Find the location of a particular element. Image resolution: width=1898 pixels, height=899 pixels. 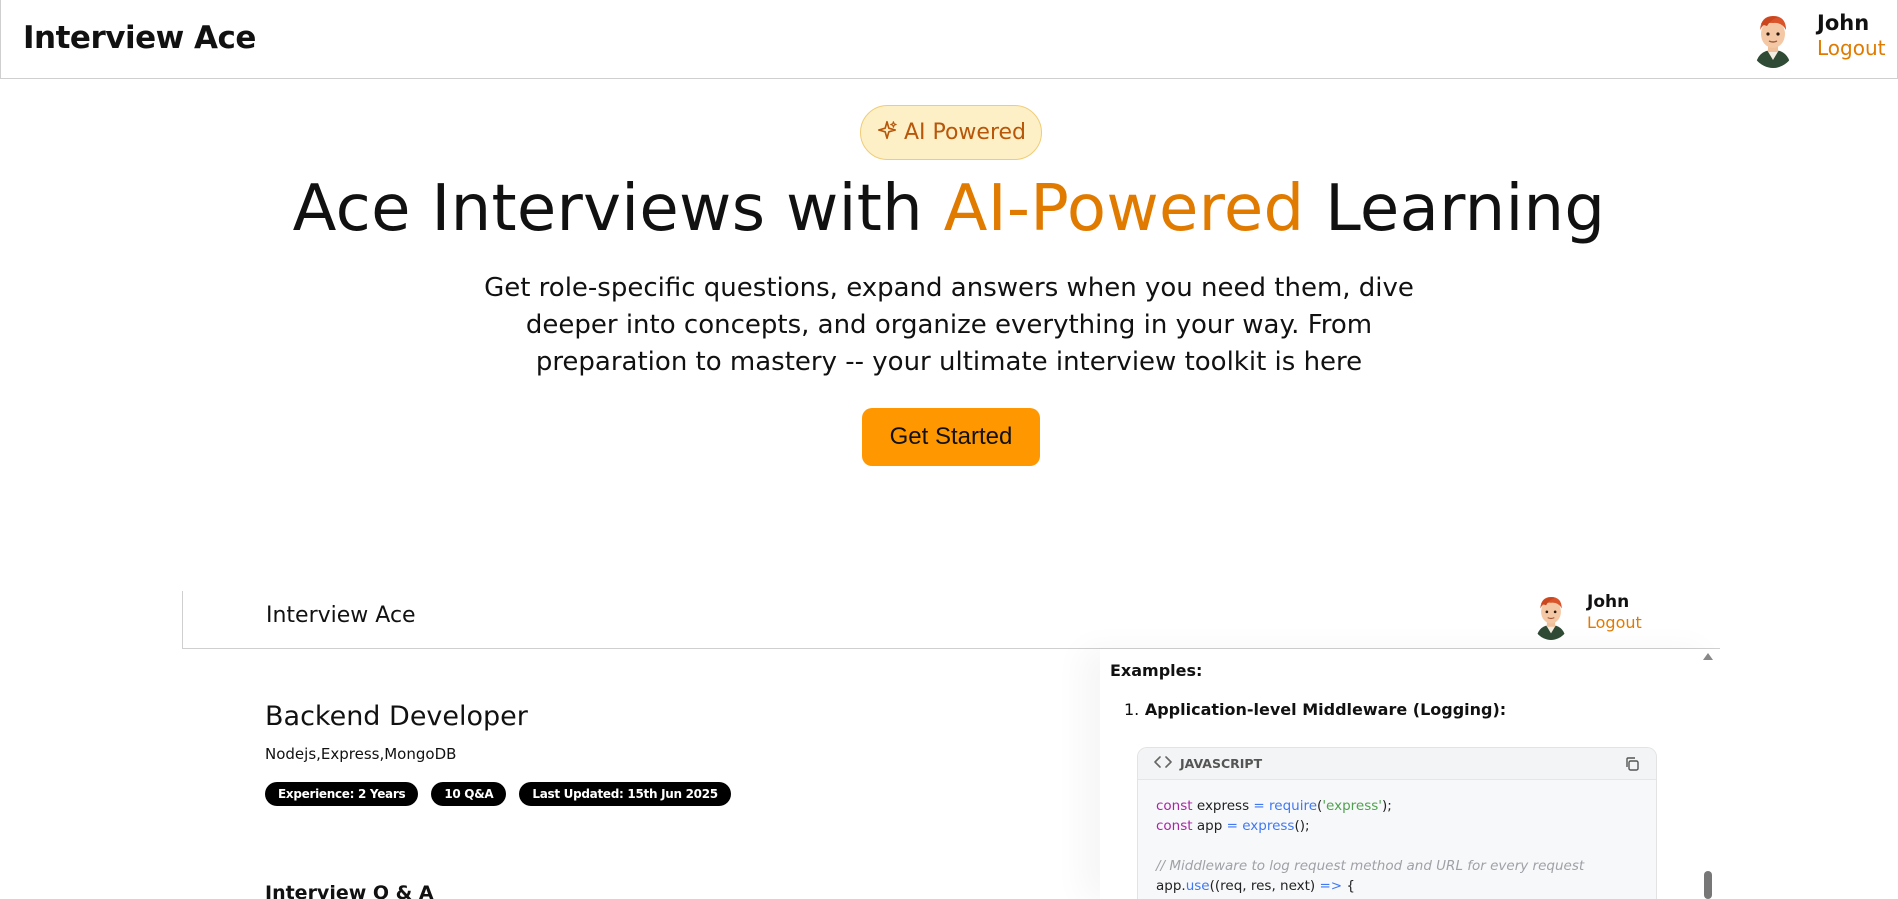

role-topics: Nodejs,Express,MongoDB is located at coordinates (361, 754).